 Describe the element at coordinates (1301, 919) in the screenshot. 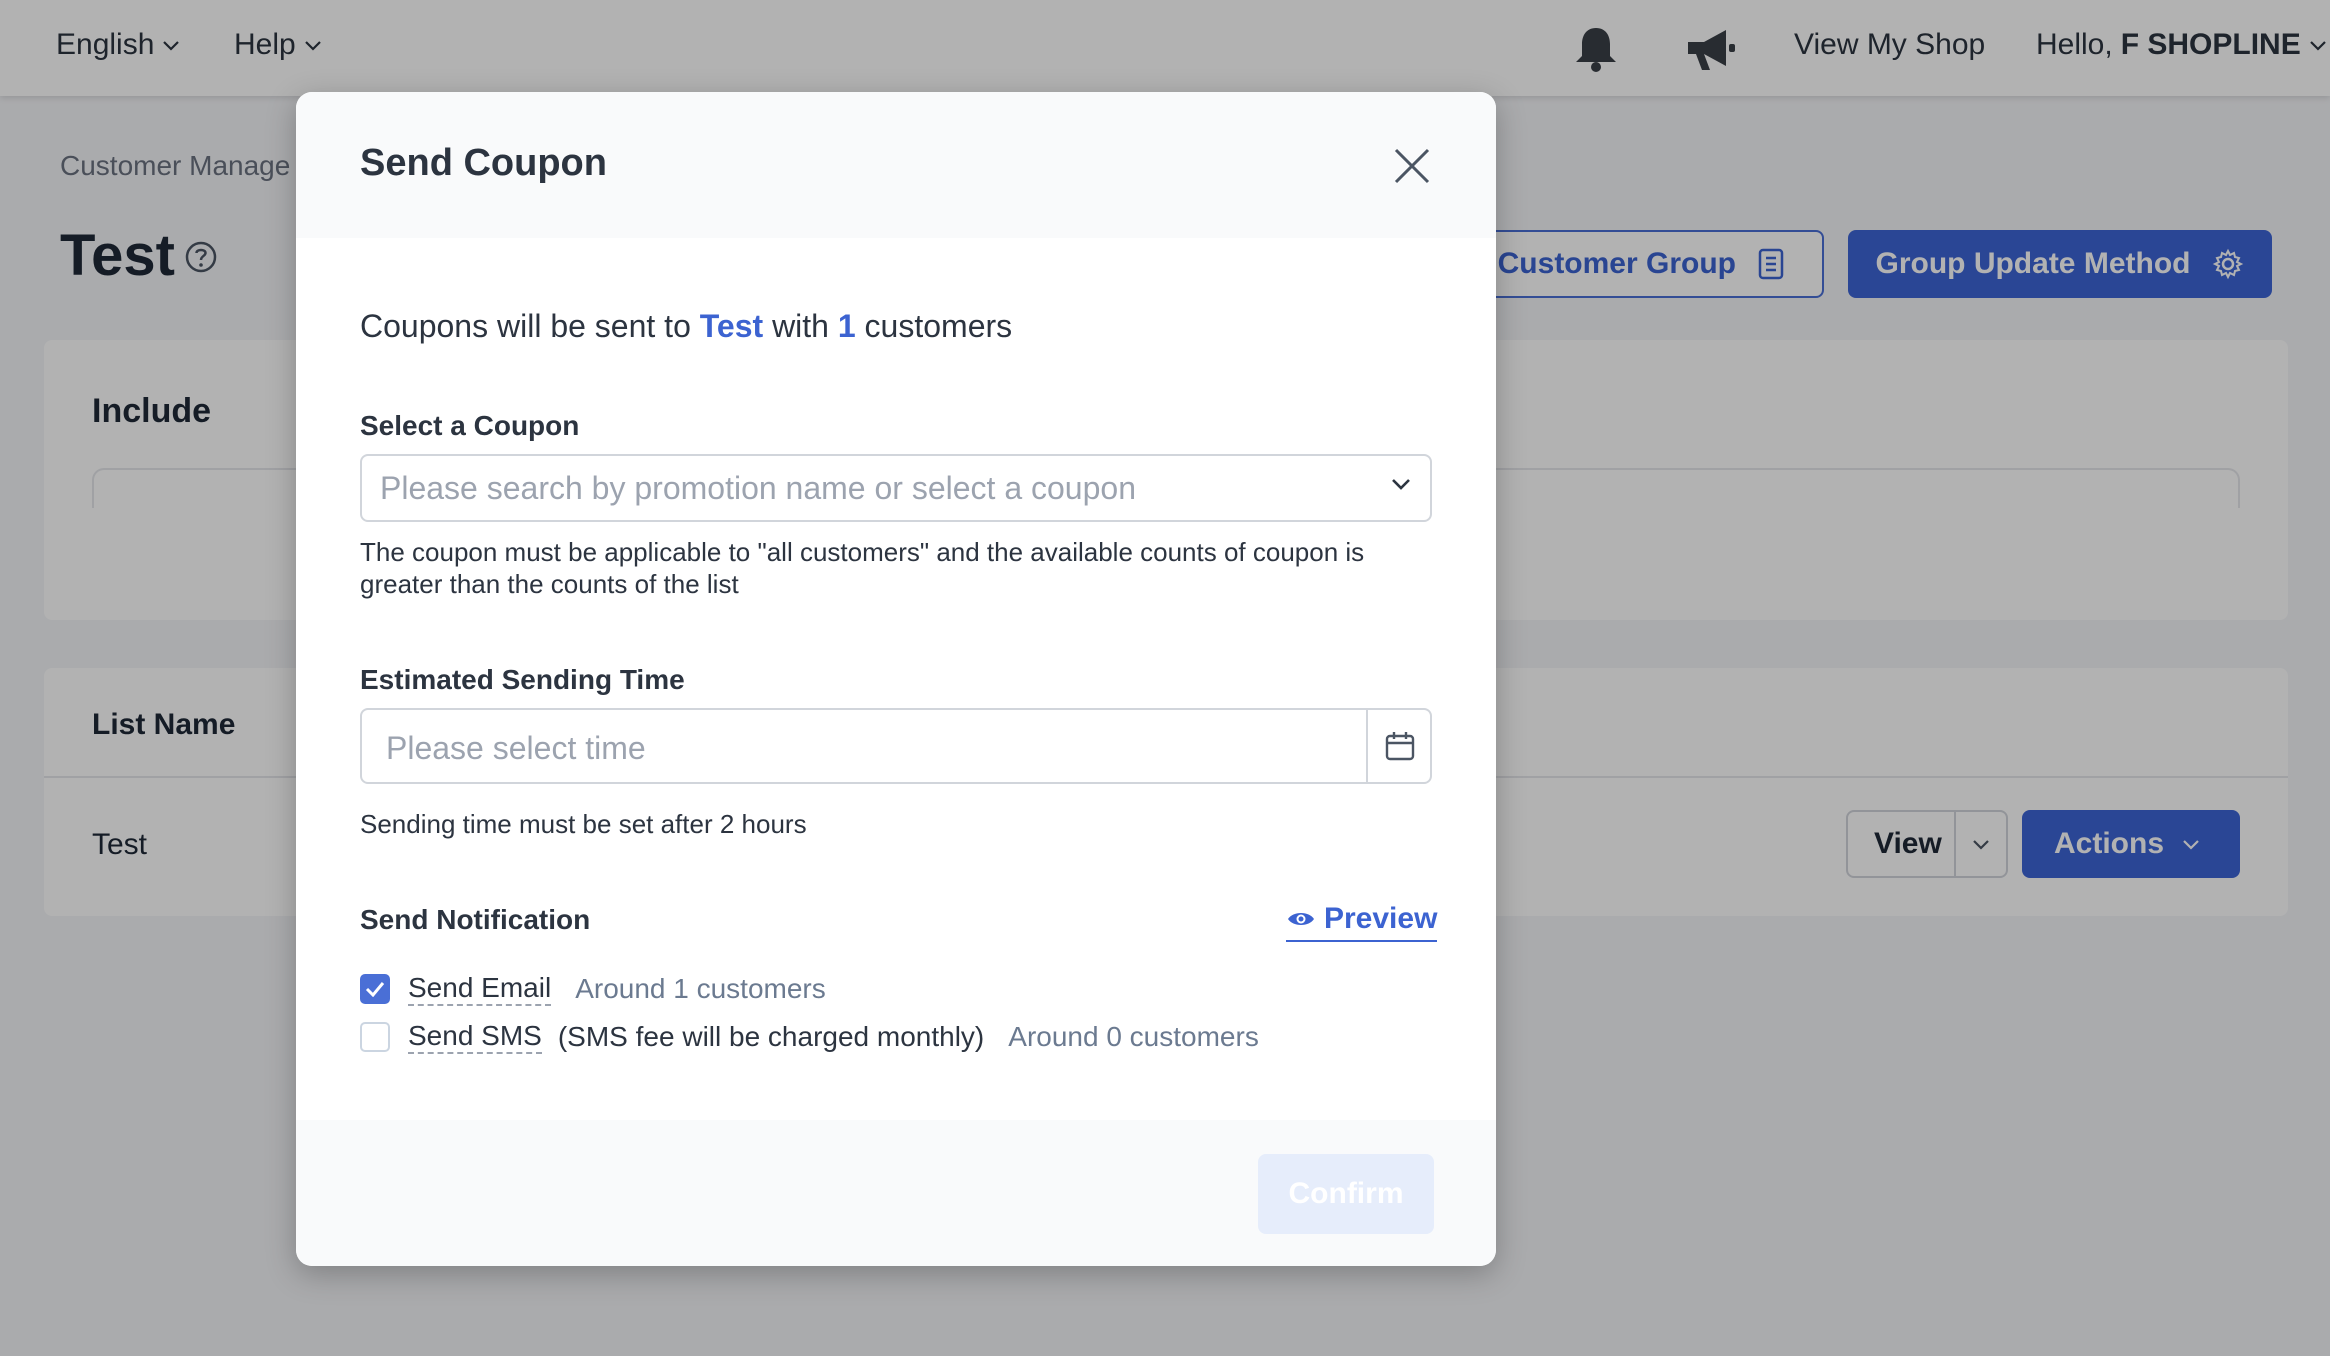

I see `eye-icon` at that location.